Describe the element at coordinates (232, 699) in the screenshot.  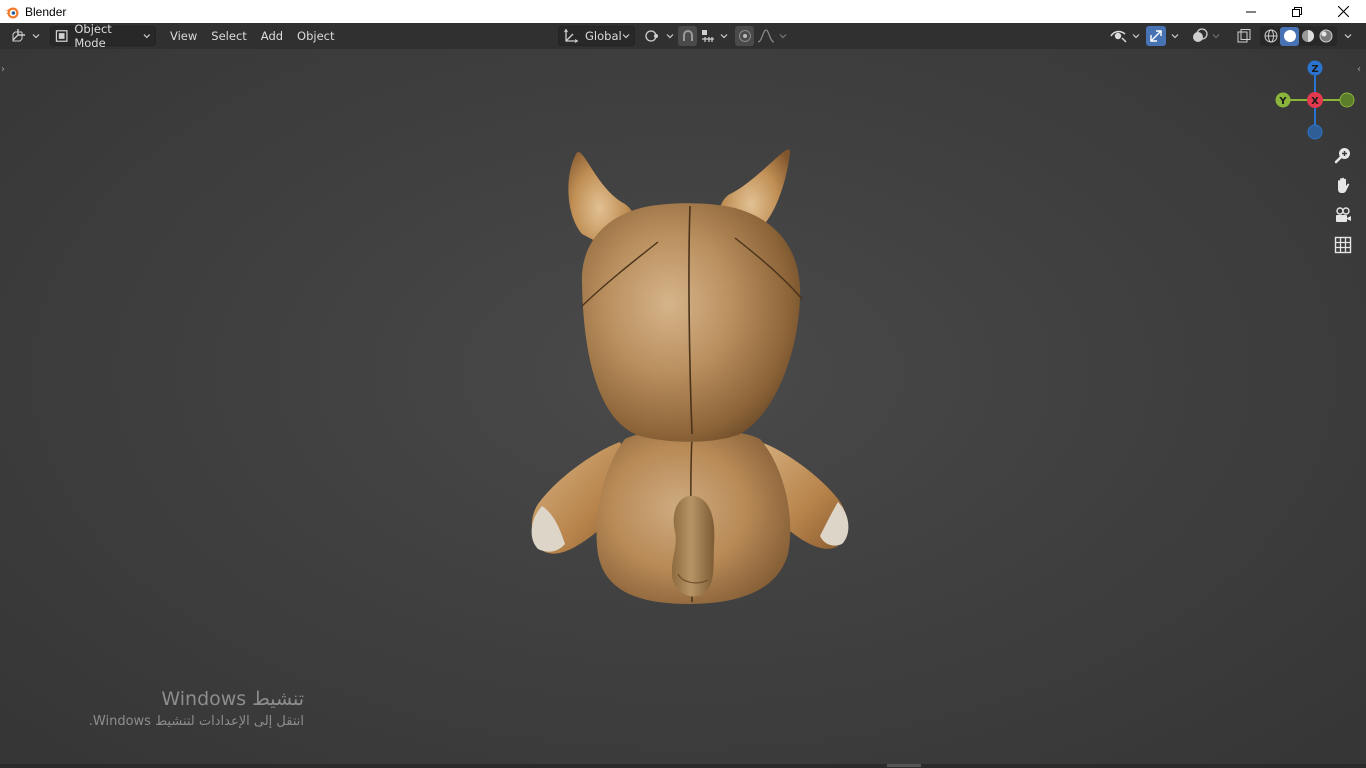
I see `activation-watermark-title: تنشيط Windows` at that location.